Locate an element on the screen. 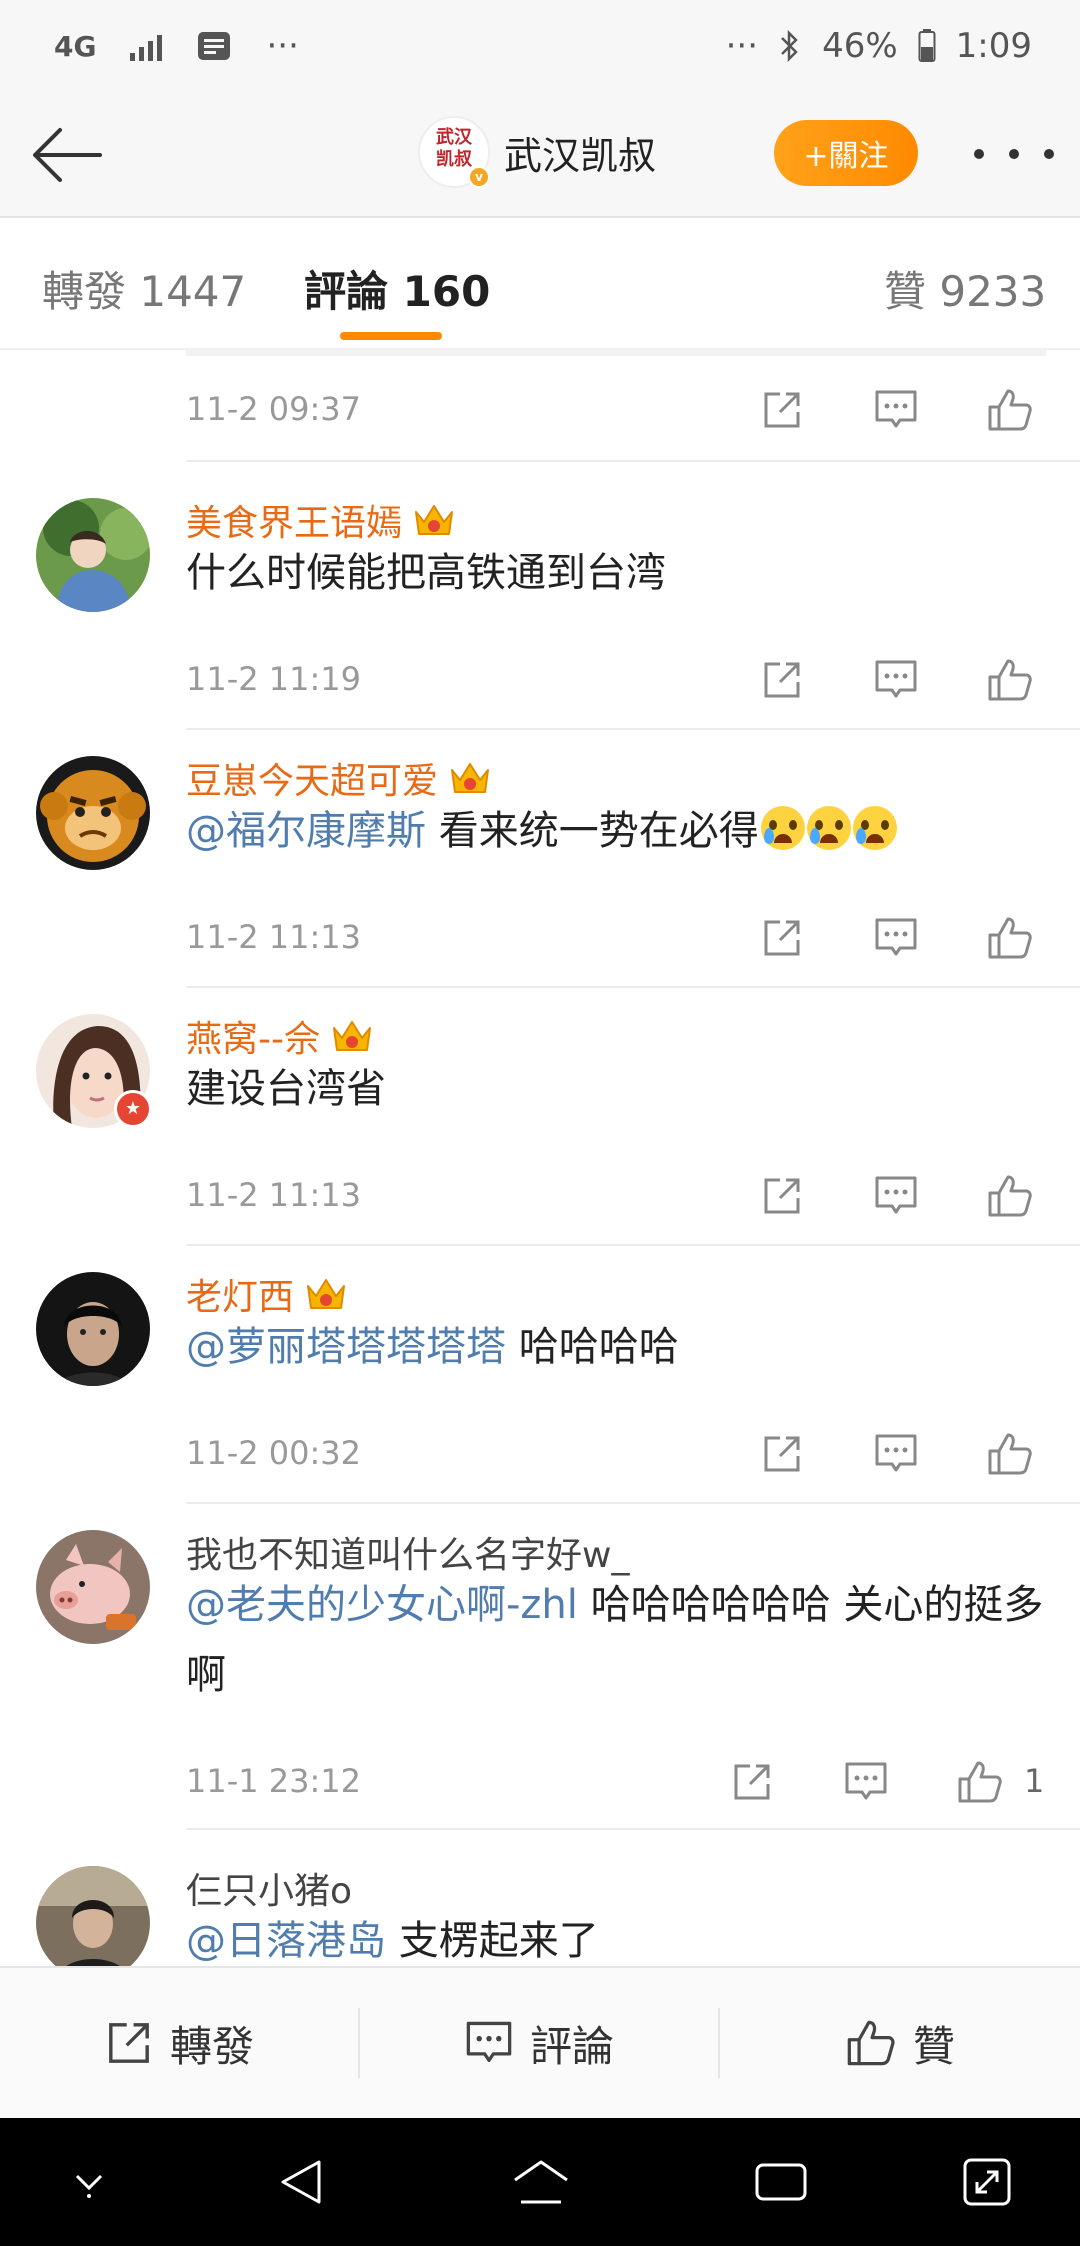  system-nav-bar is located at coordinates (540, 2182).